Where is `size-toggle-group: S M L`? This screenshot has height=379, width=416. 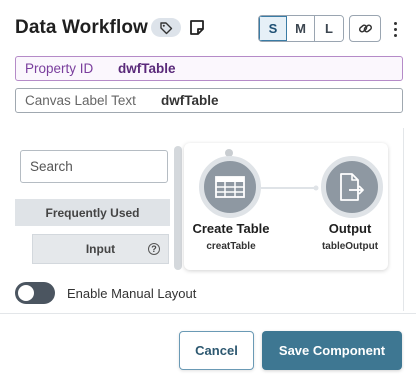 size-toggle-group: S M L is located at coordinates (301, 28).